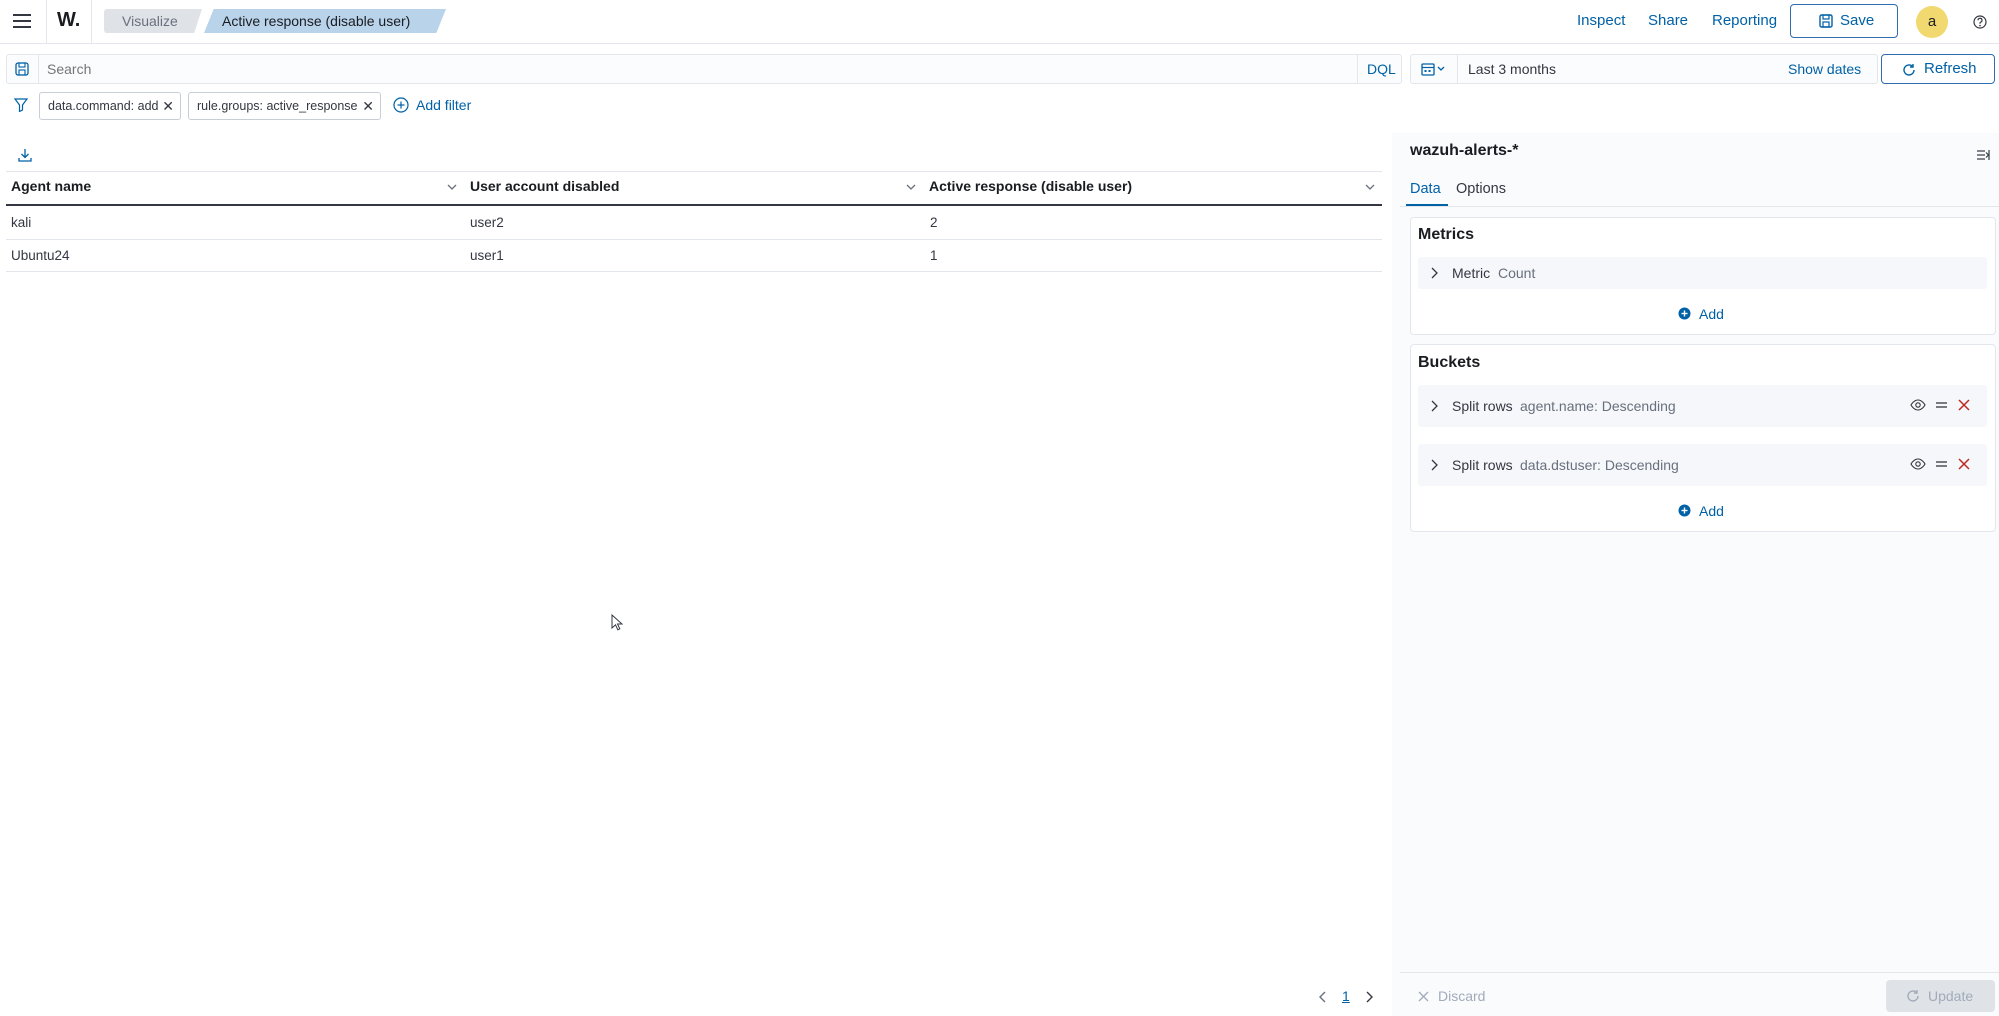  I want to click on table-top-border, so click(694, 171).